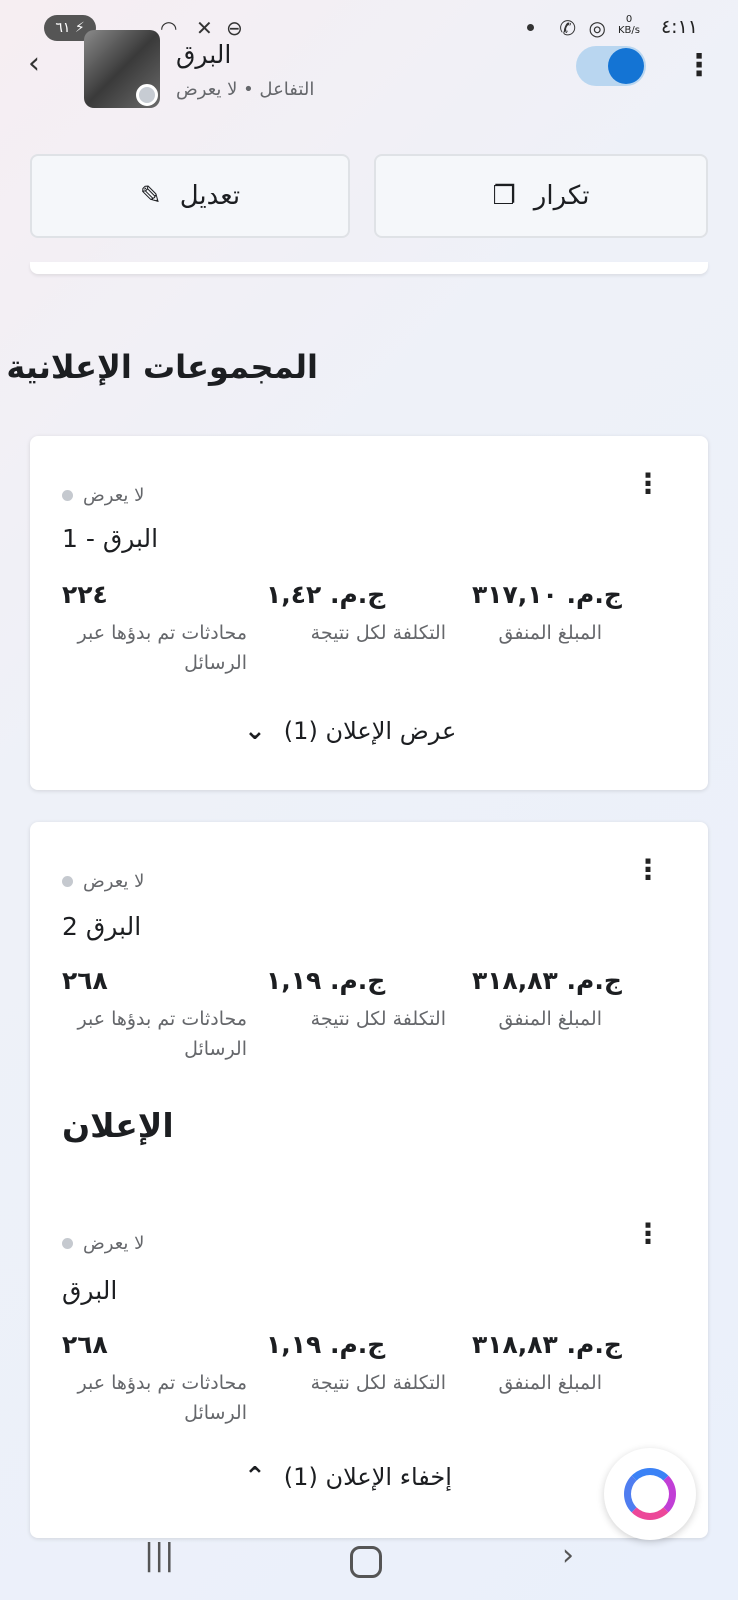  I want to click on wifi-icon: ◠, so click(169, 28).